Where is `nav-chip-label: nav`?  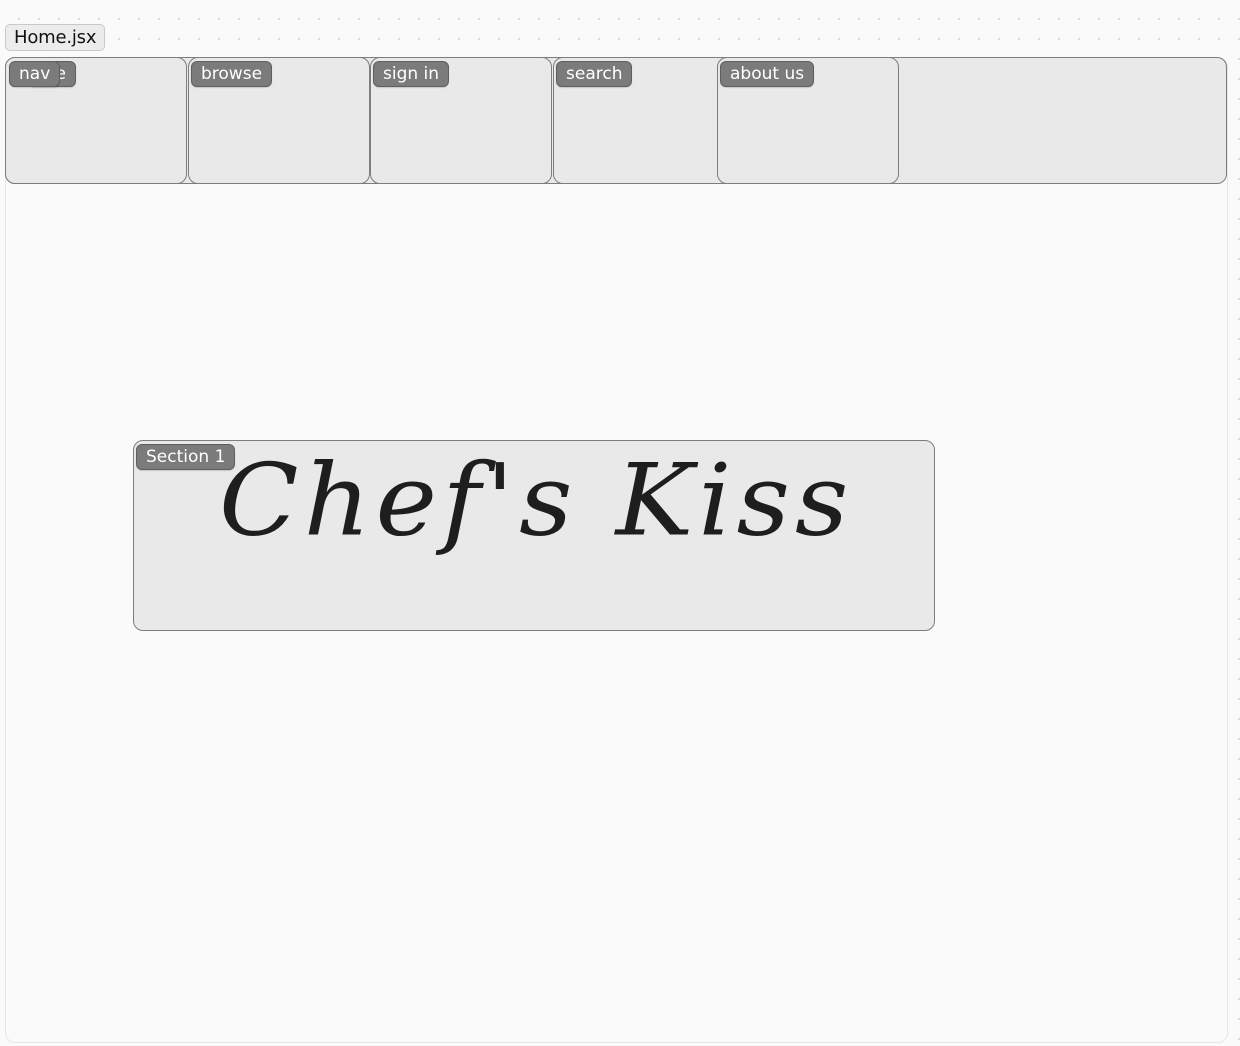 nav-chip-label: nav is located at coordinates (35, 74).